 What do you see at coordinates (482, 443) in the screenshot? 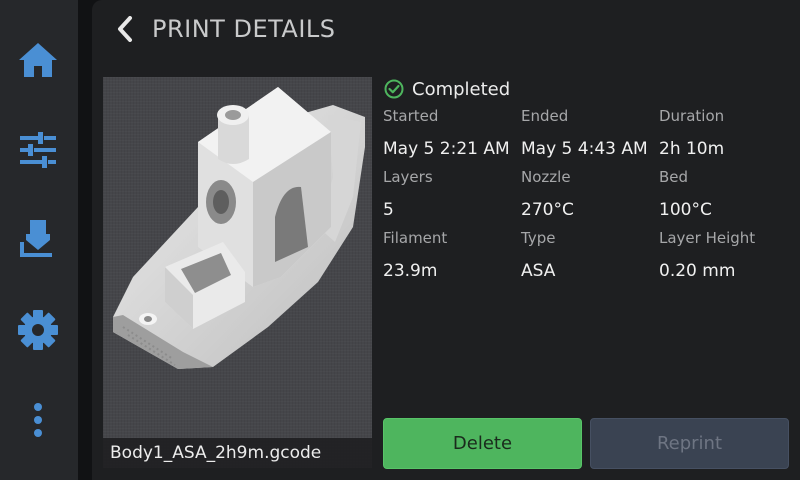
I see `delete-button: Delete` at bounding box center [482, 443].